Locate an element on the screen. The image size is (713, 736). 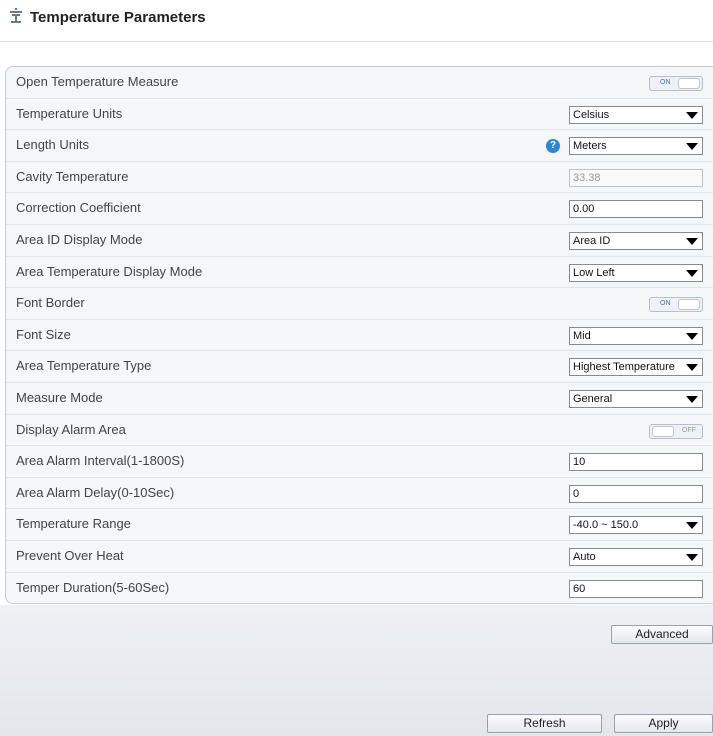
select-value: Highest Temperature is located at coordinates (624, 367).